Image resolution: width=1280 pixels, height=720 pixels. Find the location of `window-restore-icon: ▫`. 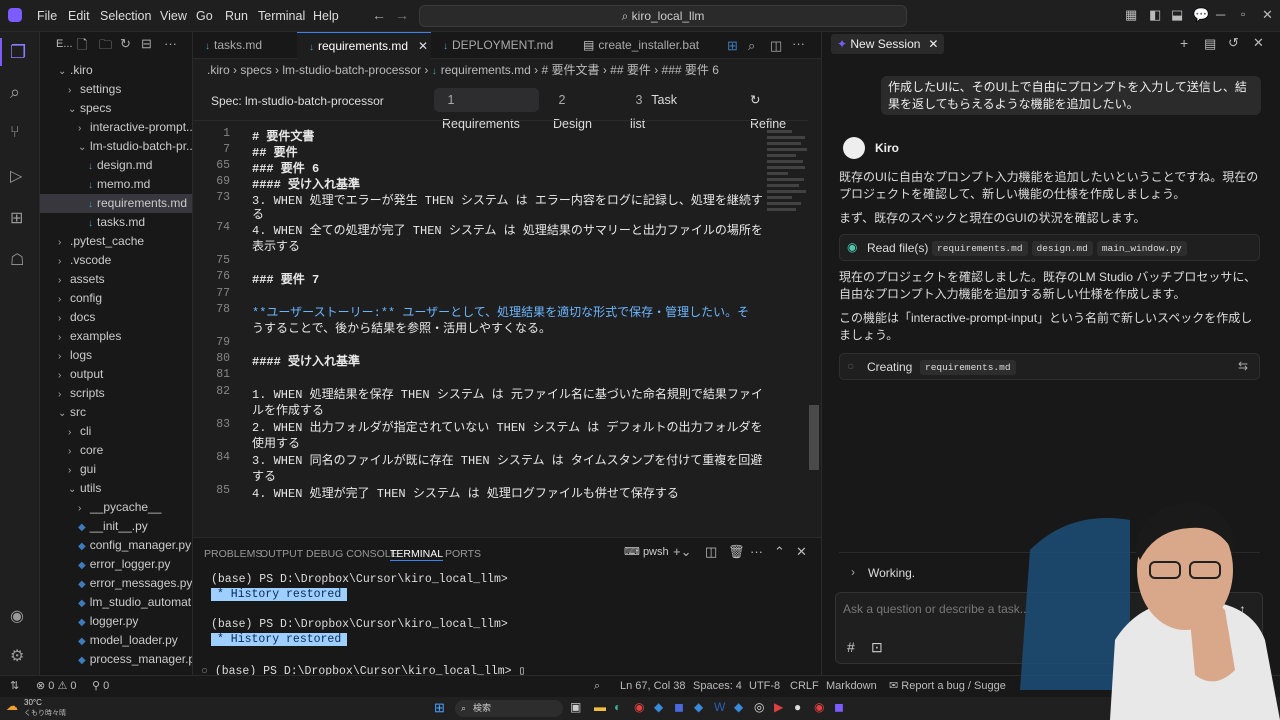

window-restore-icon: ▫ is located at coordinates (1243, 14).